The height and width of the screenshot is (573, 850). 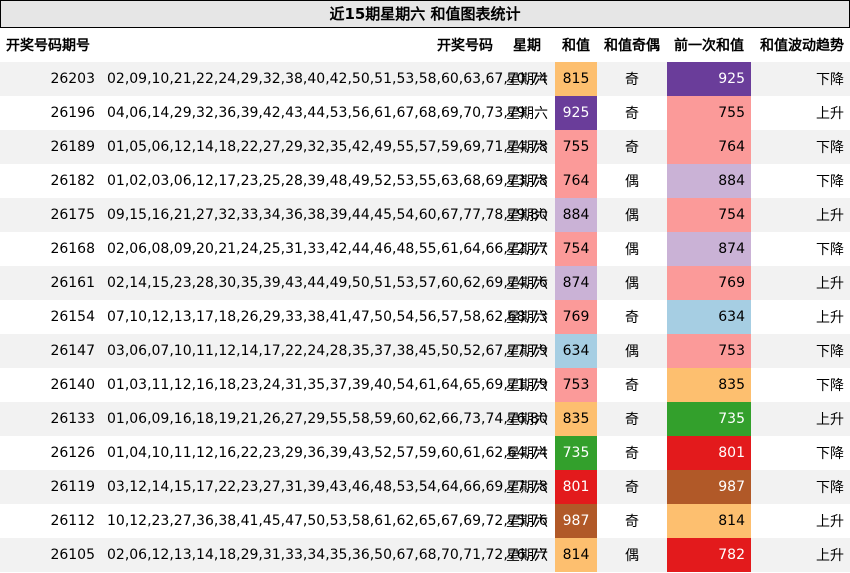 What do you see at coordinates (709, 317) in the screenshot?
I see `prev-sum-cell: 634` at bounding box center [709, 317].